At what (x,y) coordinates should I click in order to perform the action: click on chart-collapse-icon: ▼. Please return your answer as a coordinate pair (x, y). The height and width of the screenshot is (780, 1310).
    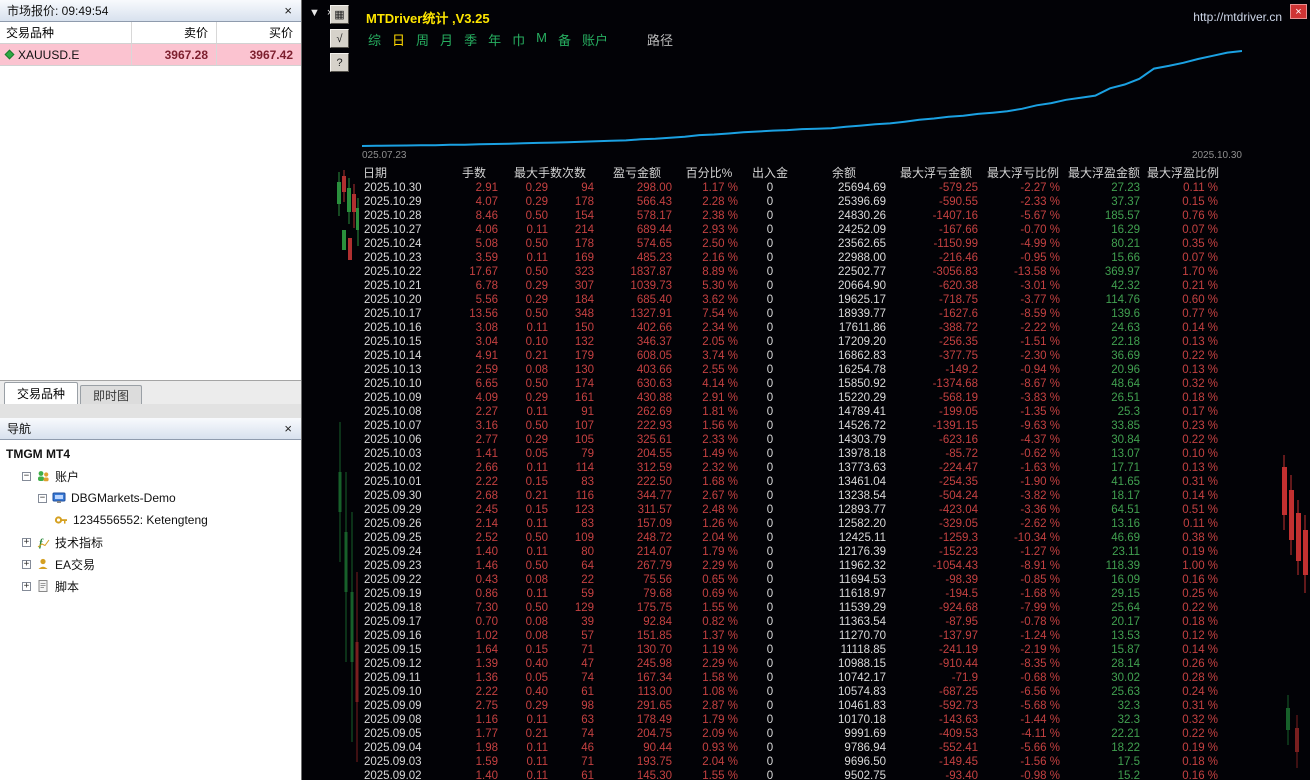
    Looking at the image, I should click on (314, 13).